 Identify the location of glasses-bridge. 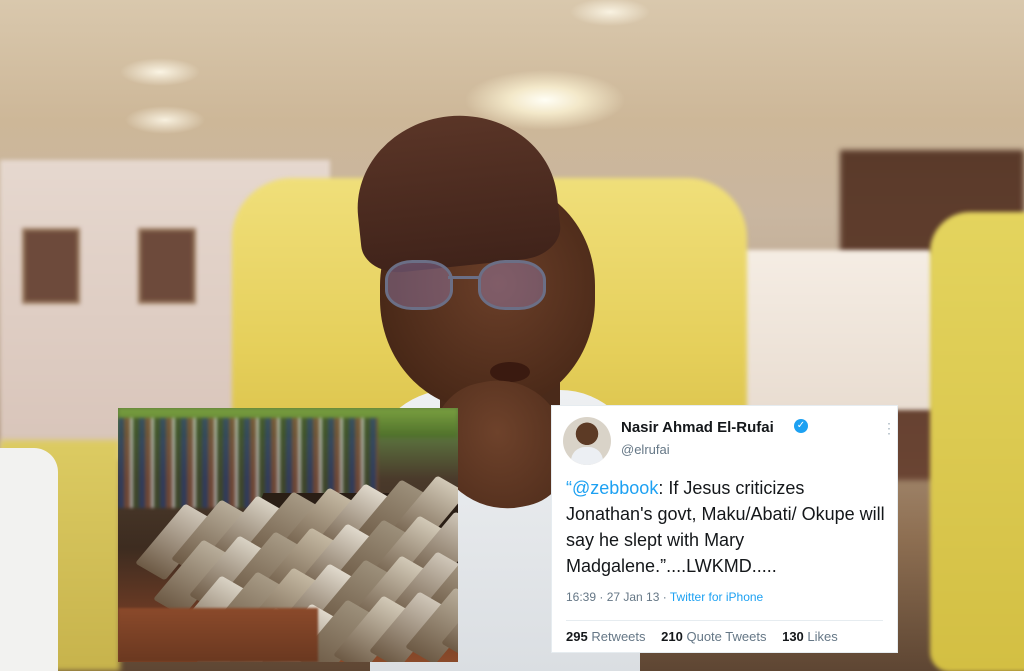
(464, 277).